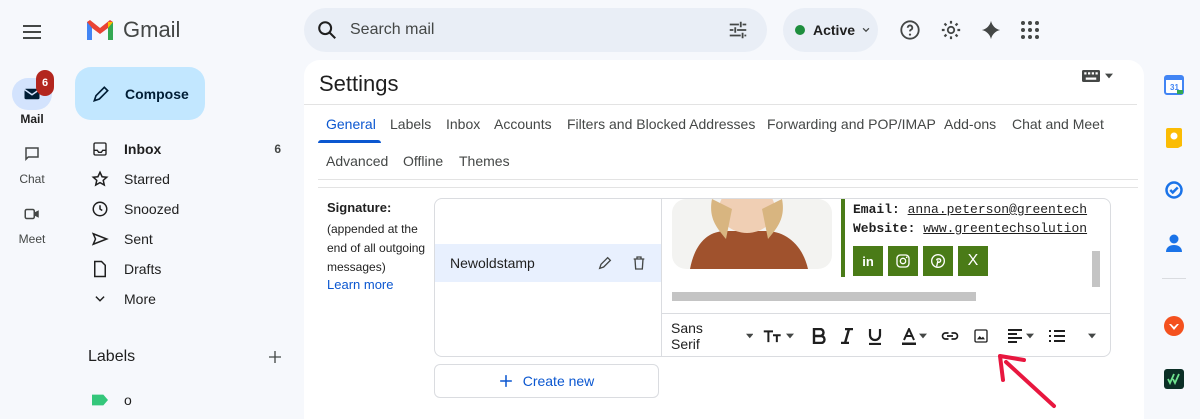 The width and height of the screenshot is (1200, 419). I want to click on calendar-app-button: 31, so click(1174, 85).